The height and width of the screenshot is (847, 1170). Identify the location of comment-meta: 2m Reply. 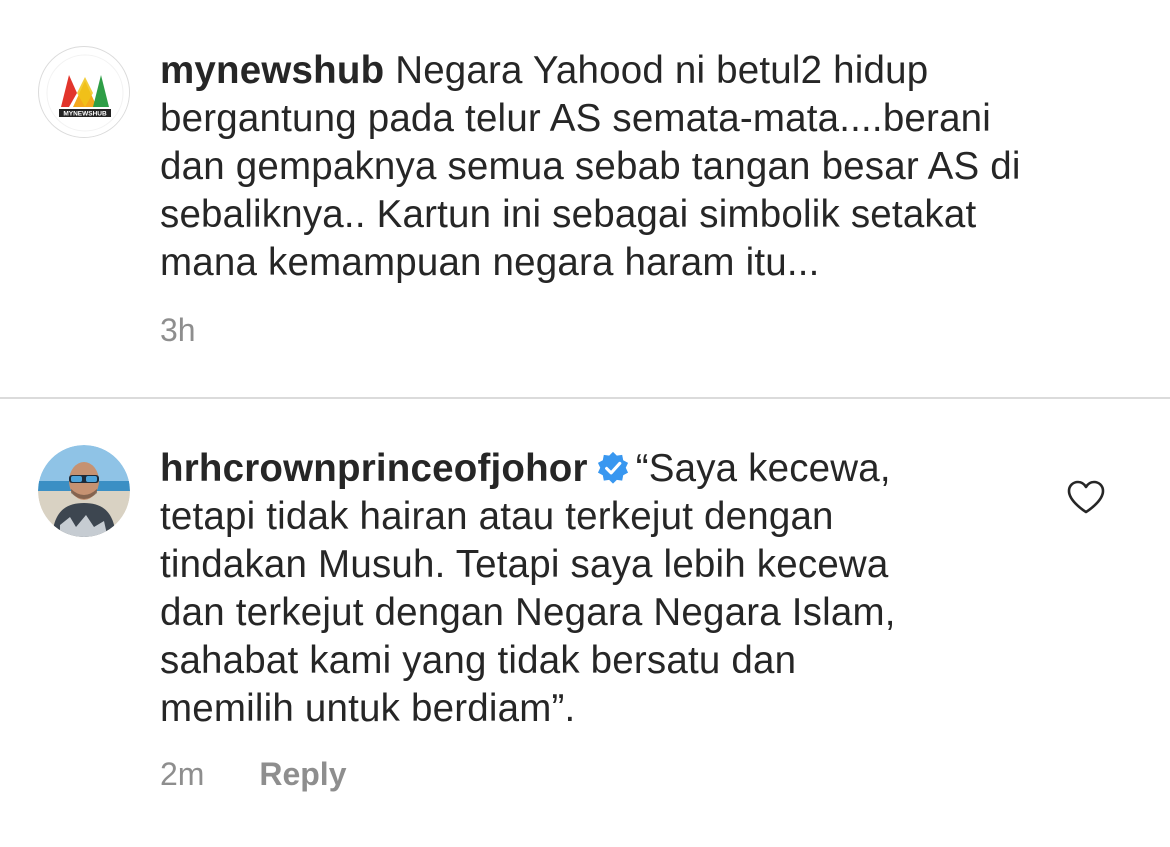
(253, 774).